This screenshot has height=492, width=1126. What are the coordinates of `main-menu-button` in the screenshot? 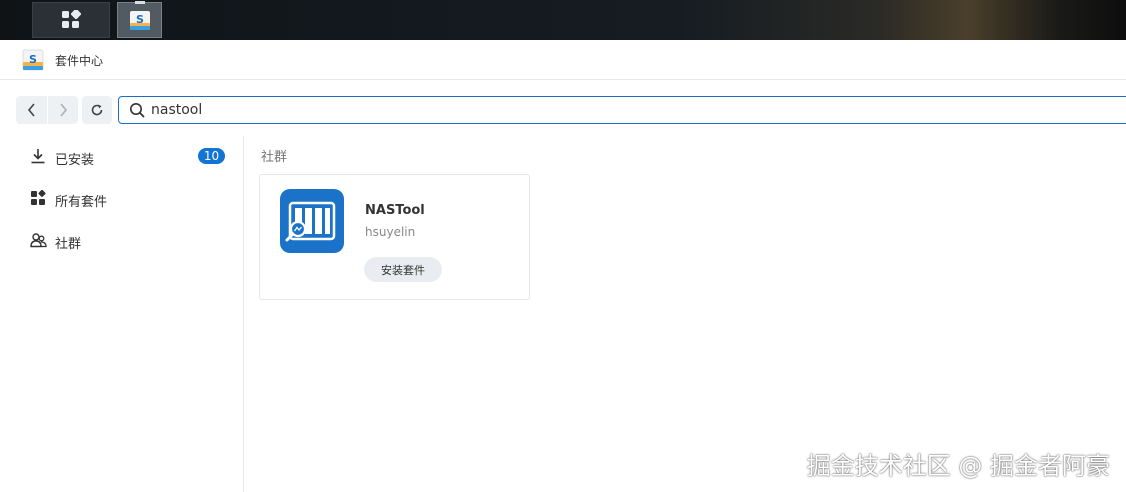 It's located at (71, 20).